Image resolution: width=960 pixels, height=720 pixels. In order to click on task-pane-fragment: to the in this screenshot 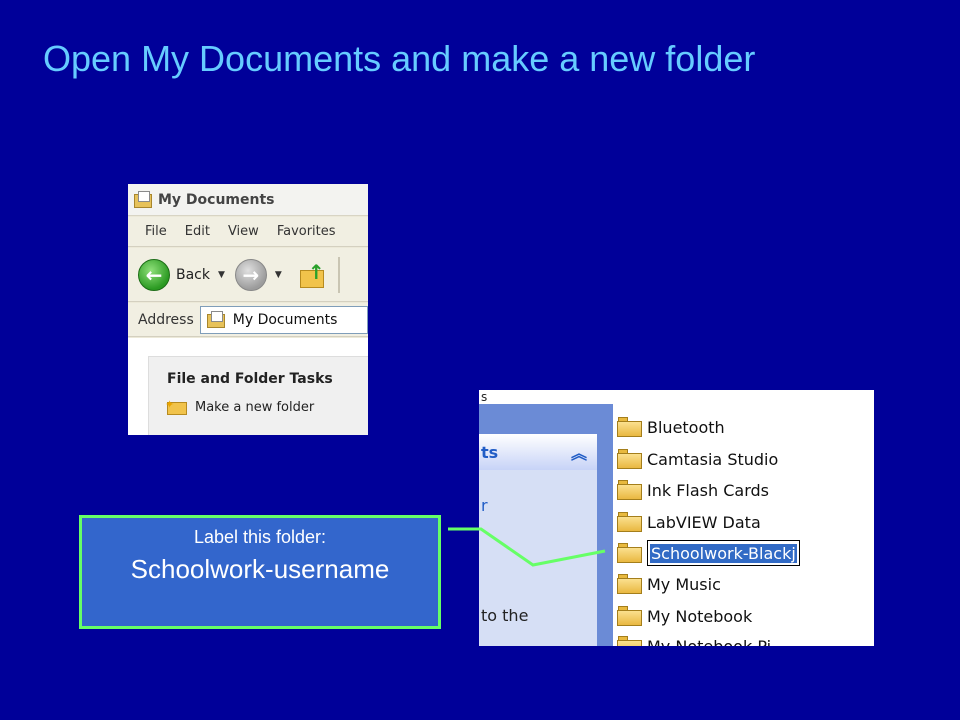, I will do `click(505, 615)`.